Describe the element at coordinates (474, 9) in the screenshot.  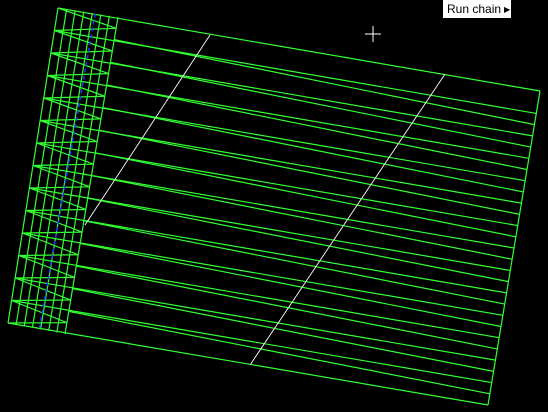
I see `menu-item-label: Run chain` at that location.